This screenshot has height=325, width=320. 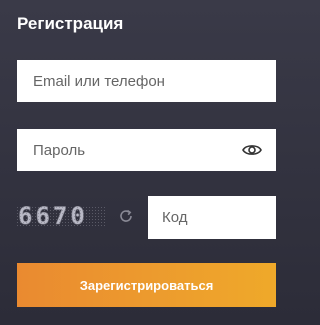 I want to click on code-field, so click(x=212, y=217).